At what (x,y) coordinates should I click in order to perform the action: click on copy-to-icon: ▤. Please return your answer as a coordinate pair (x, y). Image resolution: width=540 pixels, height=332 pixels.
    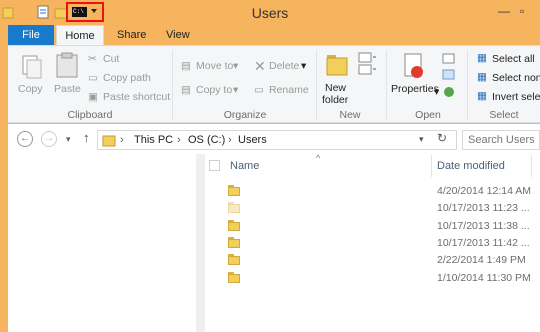
    Looking at the image, I should click on (186, 90).